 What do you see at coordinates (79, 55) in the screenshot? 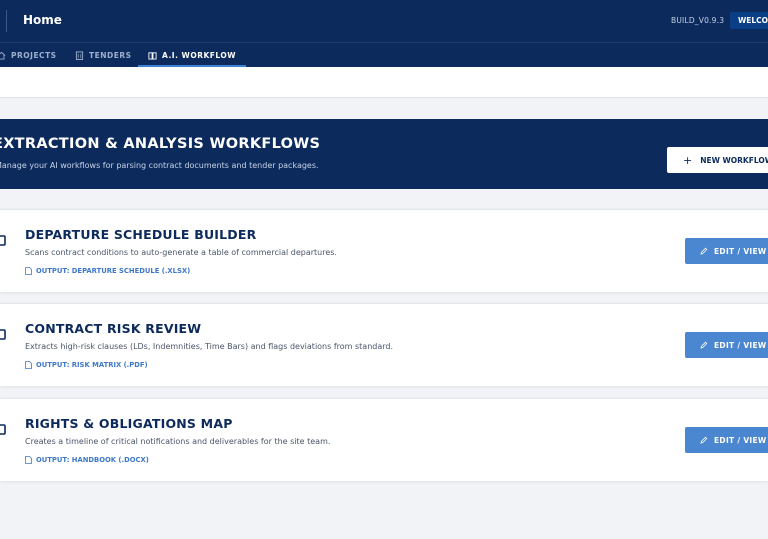
I see `building-icon` at bounding box center [79, 55].